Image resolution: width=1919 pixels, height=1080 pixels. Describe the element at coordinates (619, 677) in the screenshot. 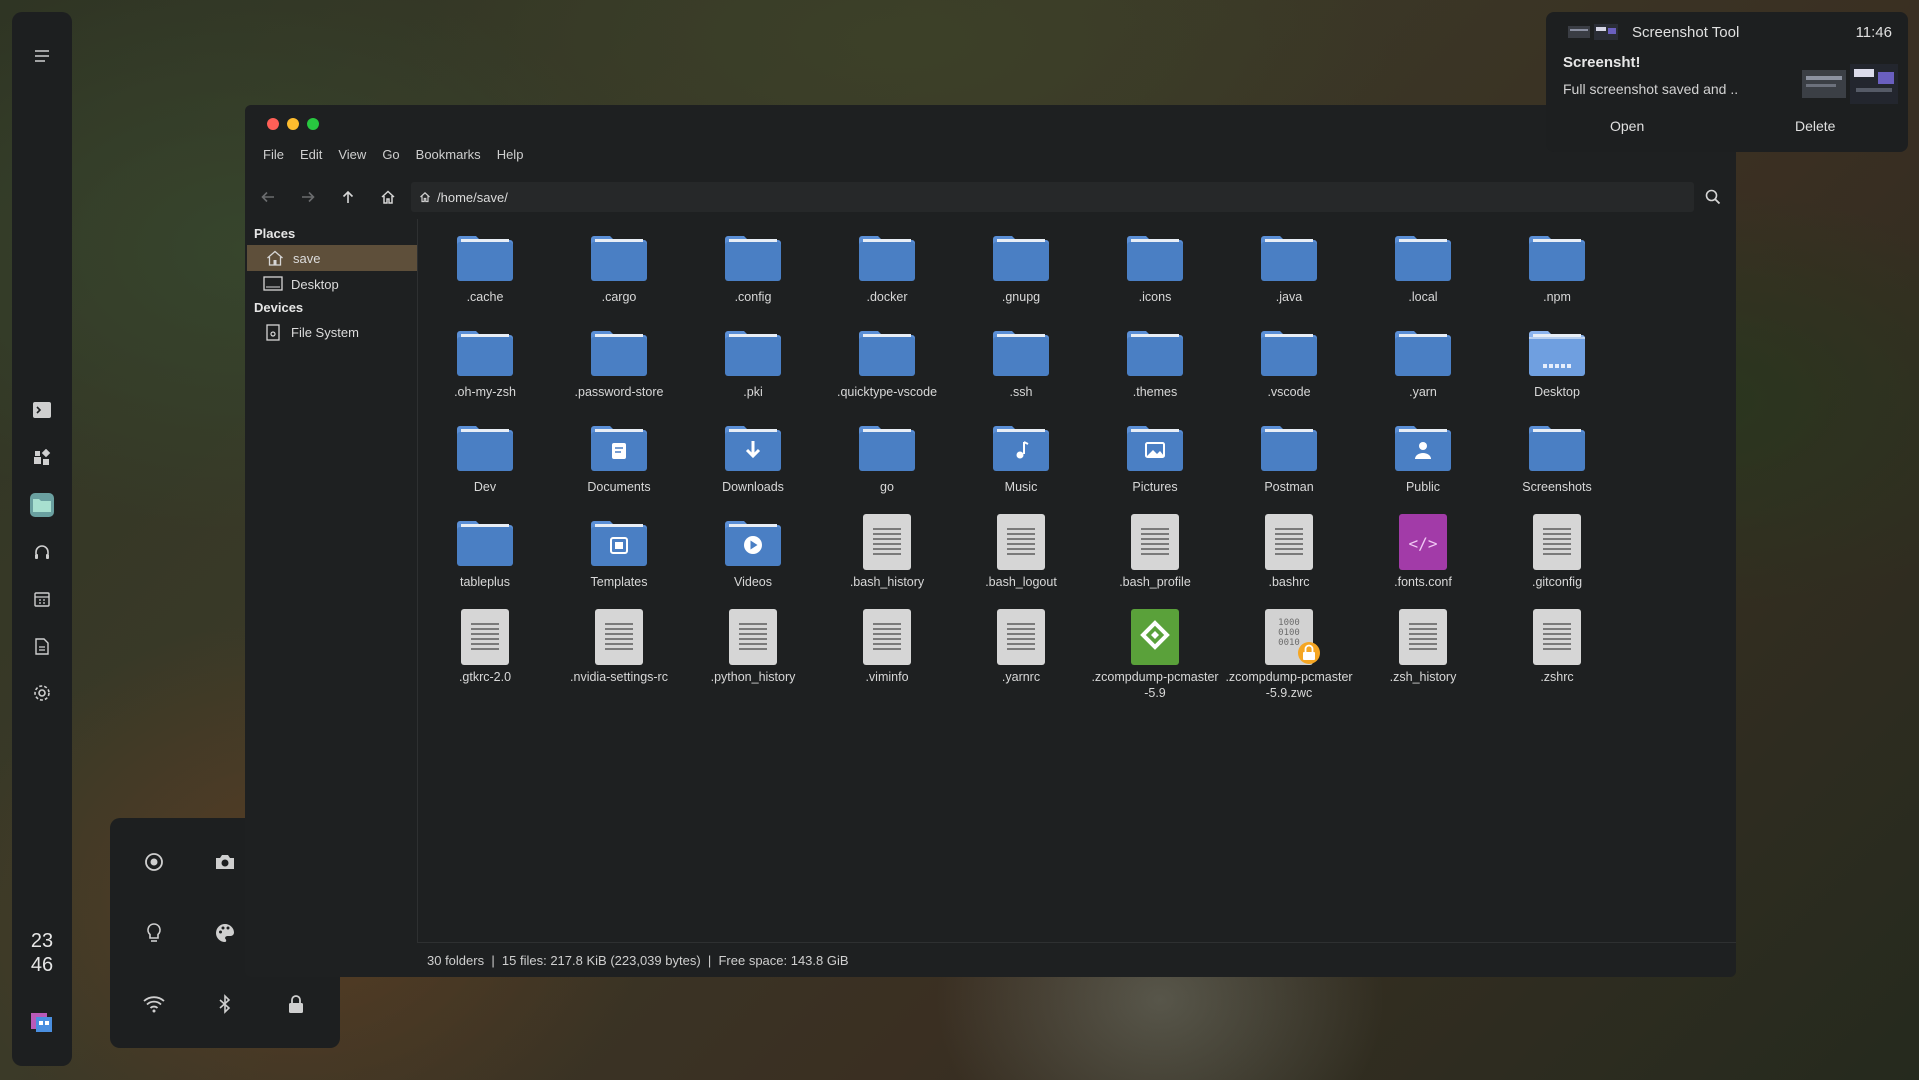

I see `item-name: .nvidia-settings-rc` at that location.